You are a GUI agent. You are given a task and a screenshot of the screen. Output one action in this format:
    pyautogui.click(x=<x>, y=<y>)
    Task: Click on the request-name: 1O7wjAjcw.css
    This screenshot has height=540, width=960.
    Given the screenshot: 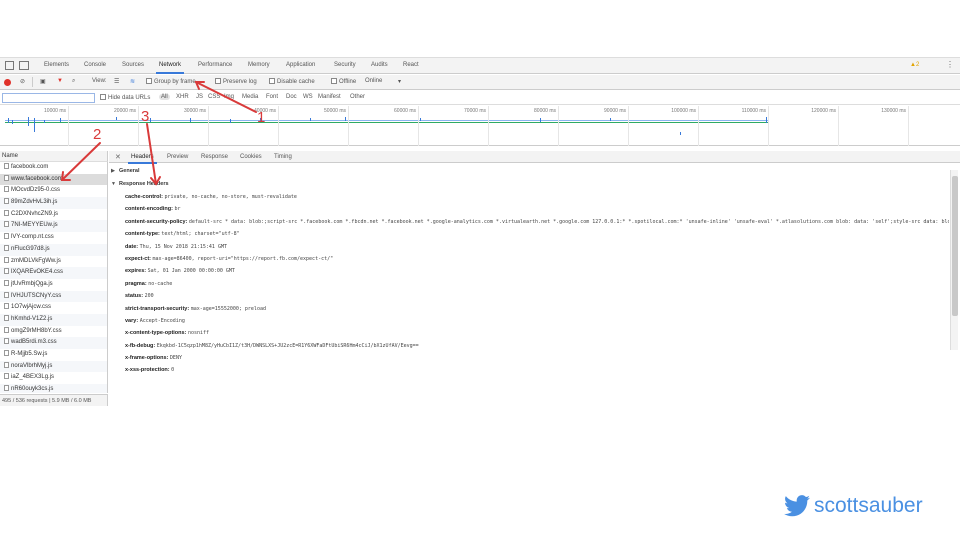 What is the action you would take?
    pyautogui.click(x=31, y=307)
    